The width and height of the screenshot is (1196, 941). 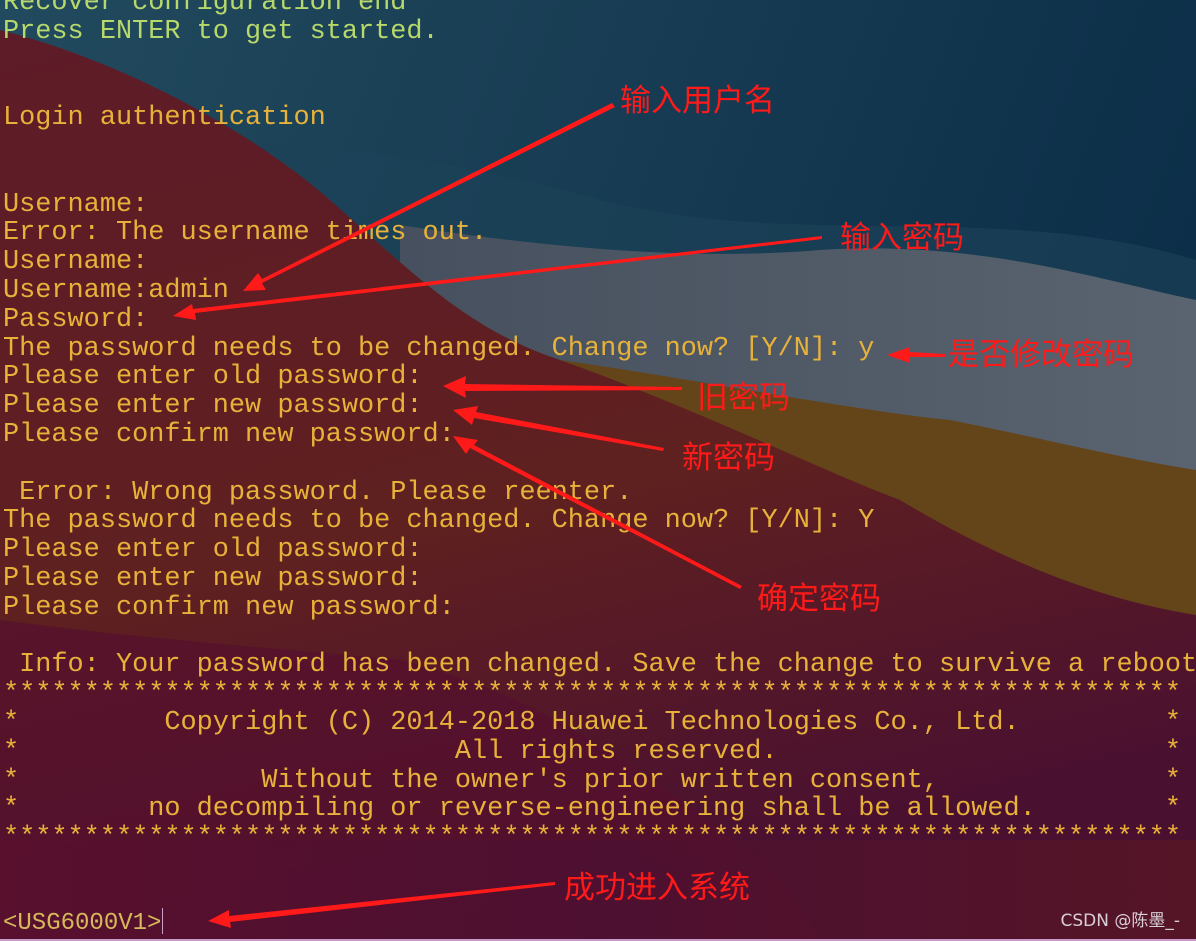 I want to click on terminal-line: Error: Wrong password. Please reenter., so click(x=318, y=492).